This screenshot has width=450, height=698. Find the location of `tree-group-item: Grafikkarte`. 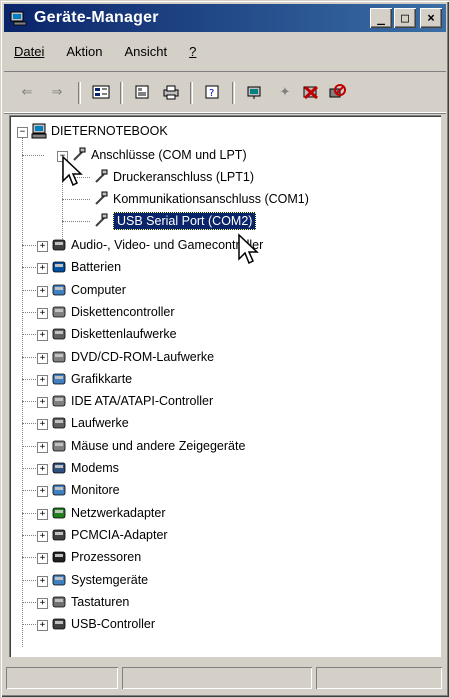

tree-group-item: Grafikkarte is located at coordinates (91, 379).